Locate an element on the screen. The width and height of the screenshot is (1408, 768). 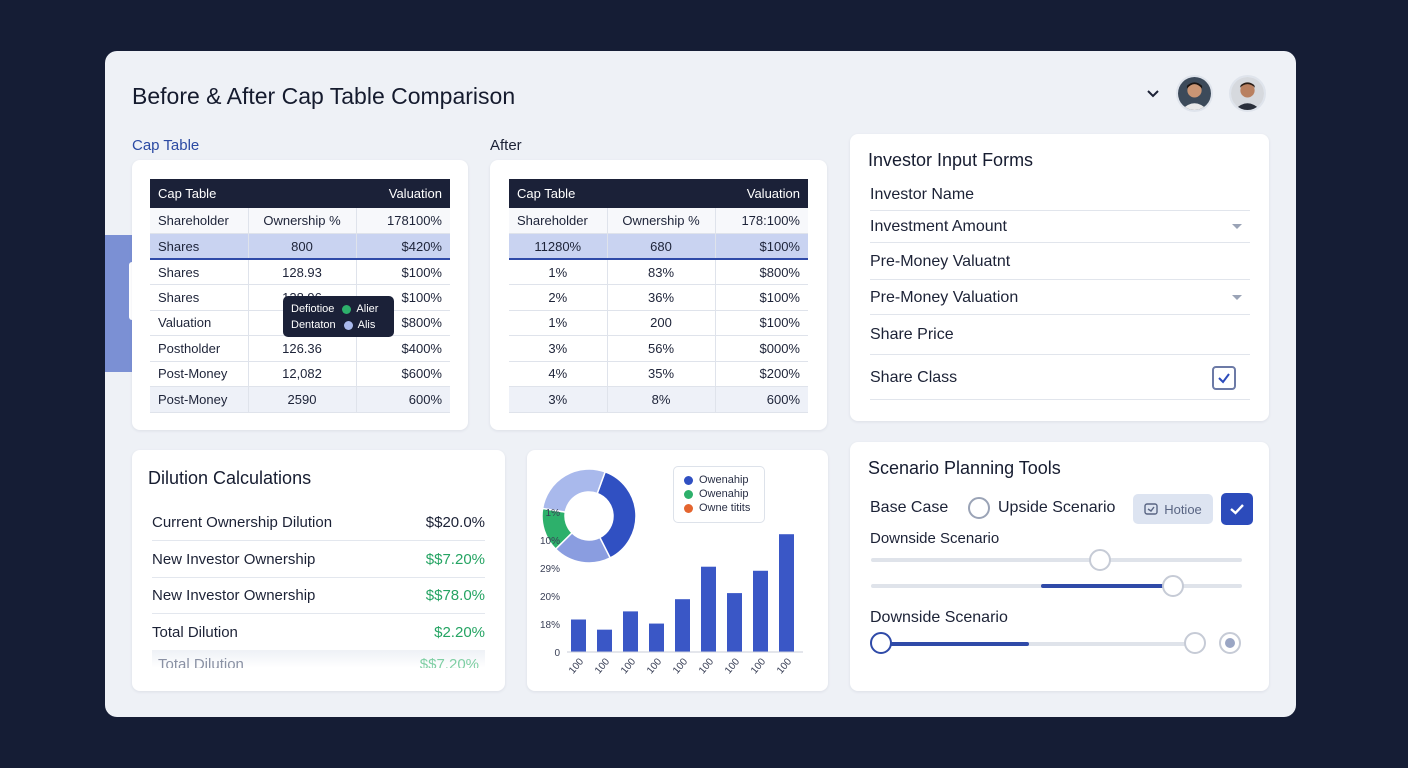
upside-scenario-label: Upside Scenario is located at coordinates (1056, 508).